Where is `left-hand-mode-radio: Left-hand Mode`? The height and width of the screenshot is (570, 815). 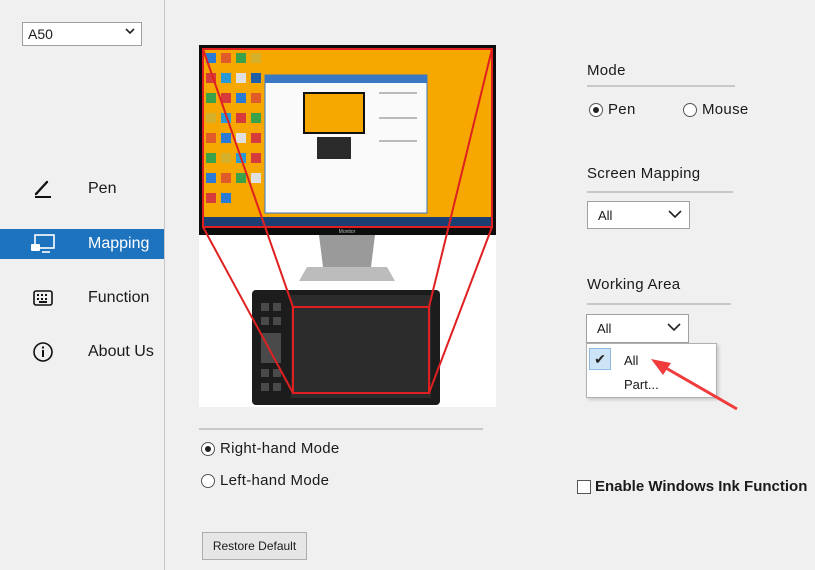
left-hand-mode-radio: Left-hand Mode is located at coordinates (265, 480).